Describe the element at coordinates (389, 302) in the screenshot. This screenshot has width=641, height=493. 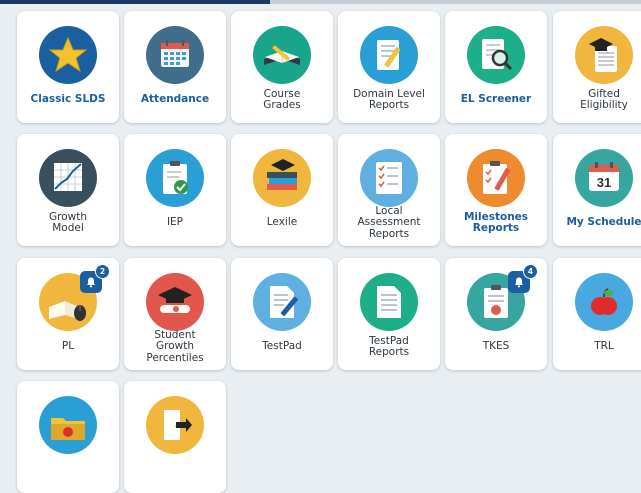
I see `document-lines-icon` at that location.